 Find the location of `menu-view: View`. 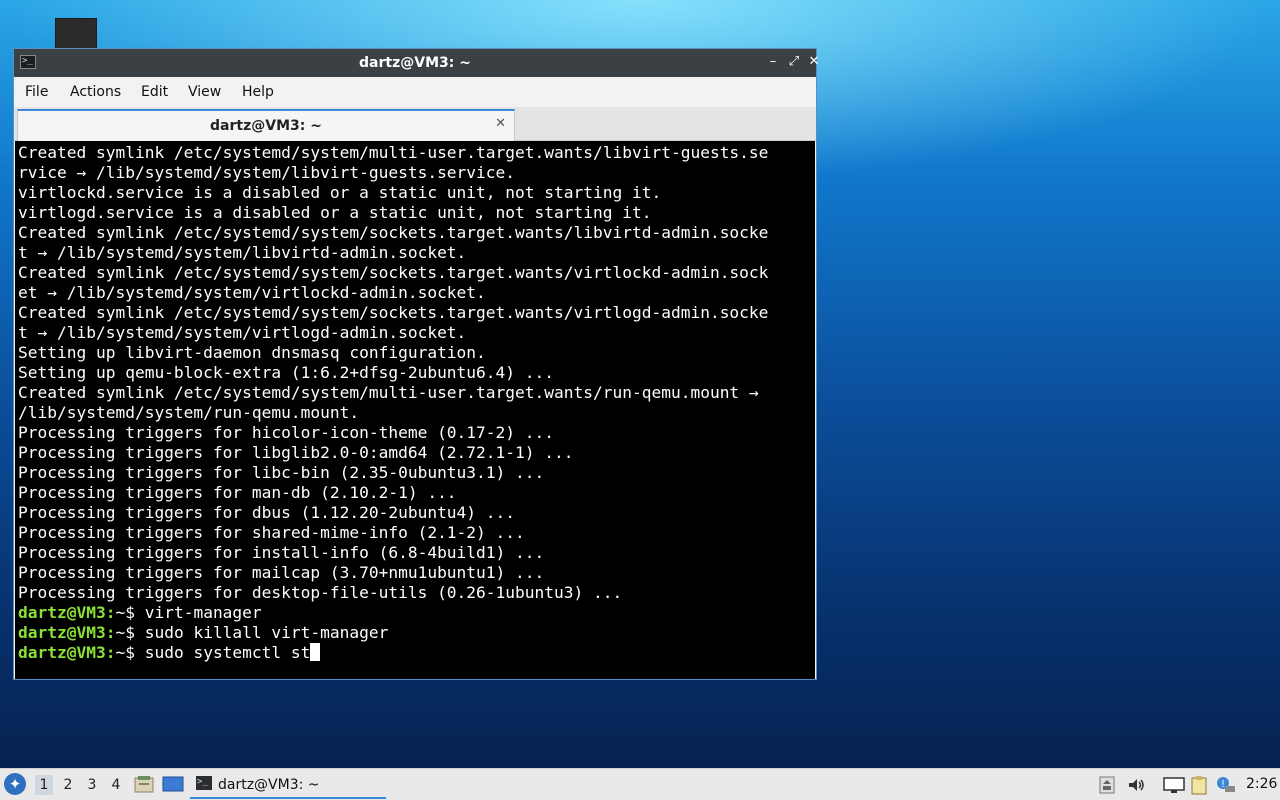

menu-view: View is located at coordinates (204, 92).